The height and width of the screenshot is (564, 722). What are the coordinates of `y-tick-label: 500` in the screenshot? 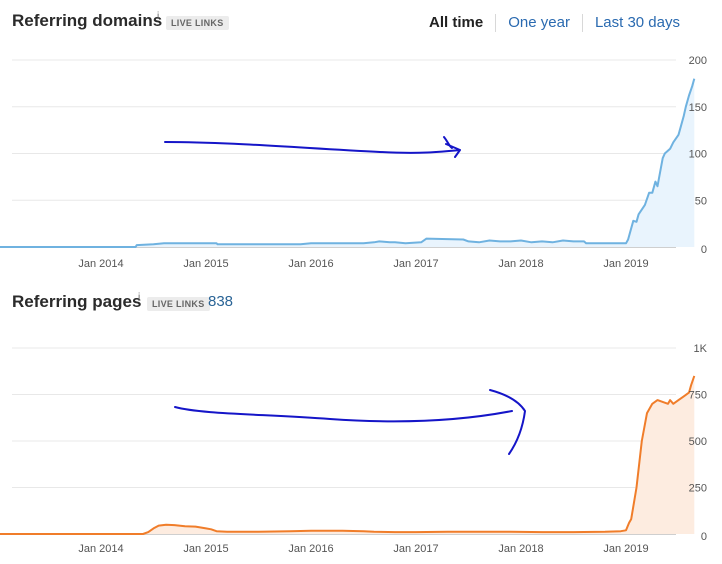 It's located at (698, 442).